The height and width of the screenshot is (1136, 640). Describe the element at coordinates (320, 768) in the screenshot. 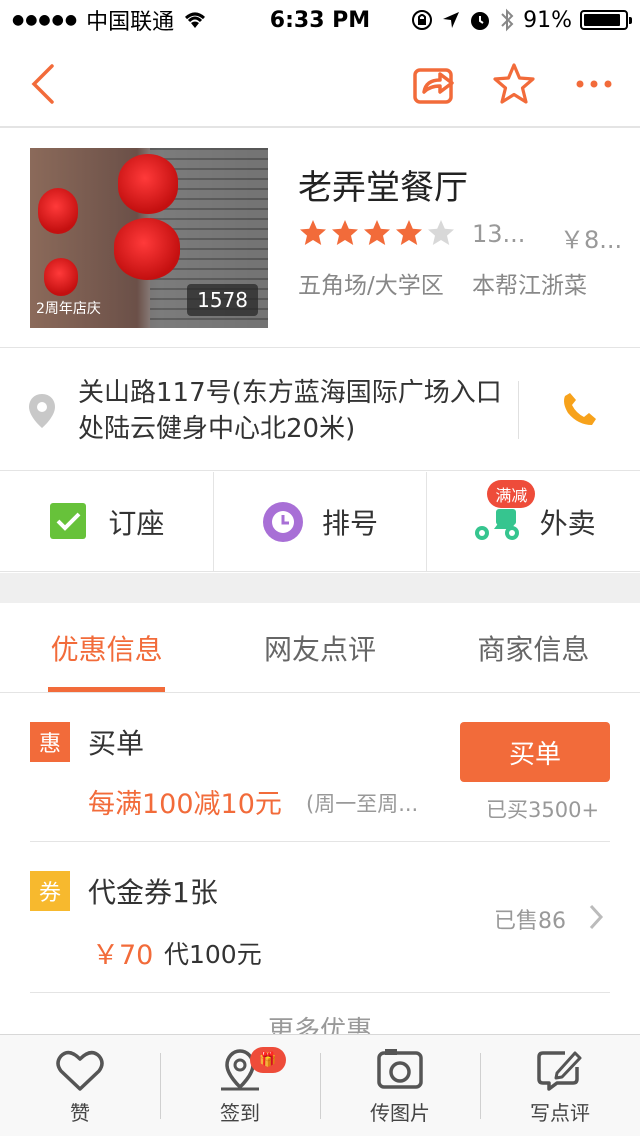

I see `deal-maidan: 惠 买单 每满100减10元 (周一至周... 买单 已买3500+` at that location.